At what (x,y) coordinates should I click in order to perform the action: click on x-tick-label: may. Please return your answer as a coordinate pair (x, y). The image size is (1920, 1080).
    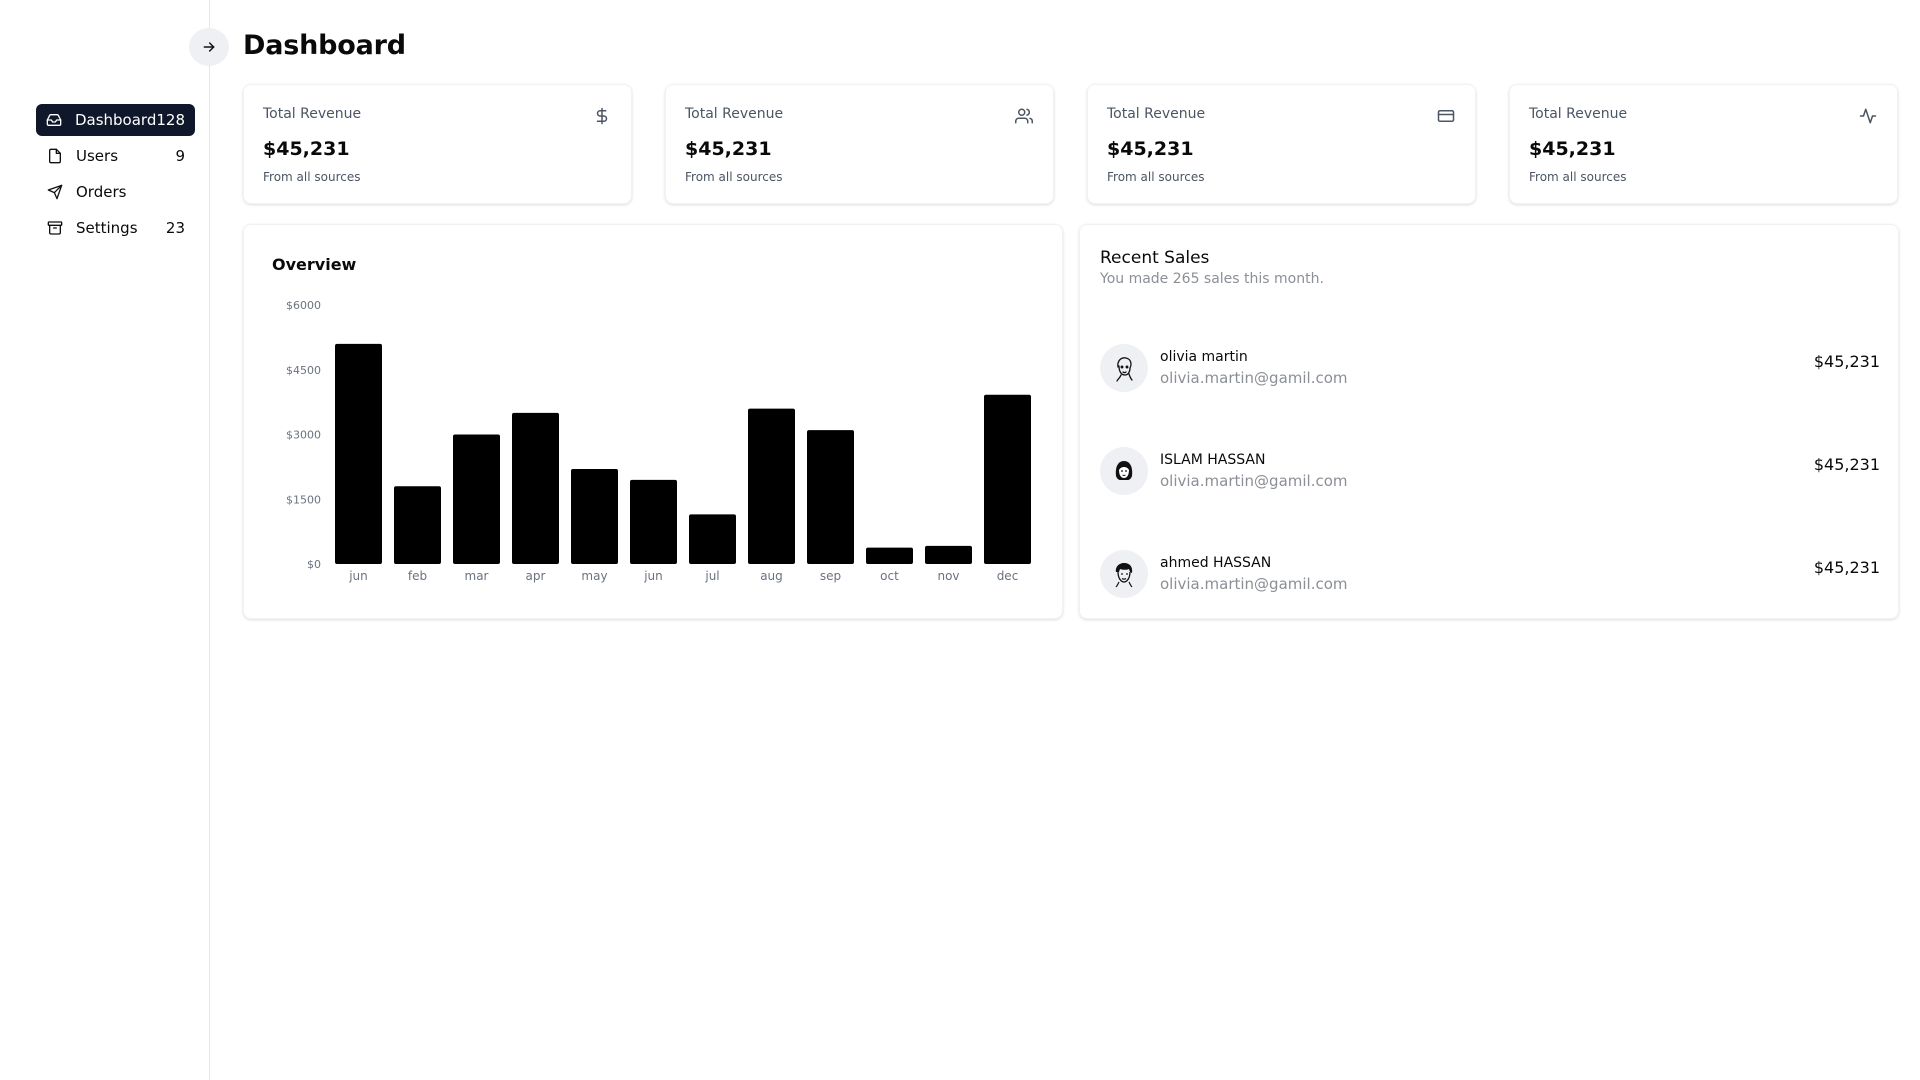
    Looking at the image, I should click on (594, 576).